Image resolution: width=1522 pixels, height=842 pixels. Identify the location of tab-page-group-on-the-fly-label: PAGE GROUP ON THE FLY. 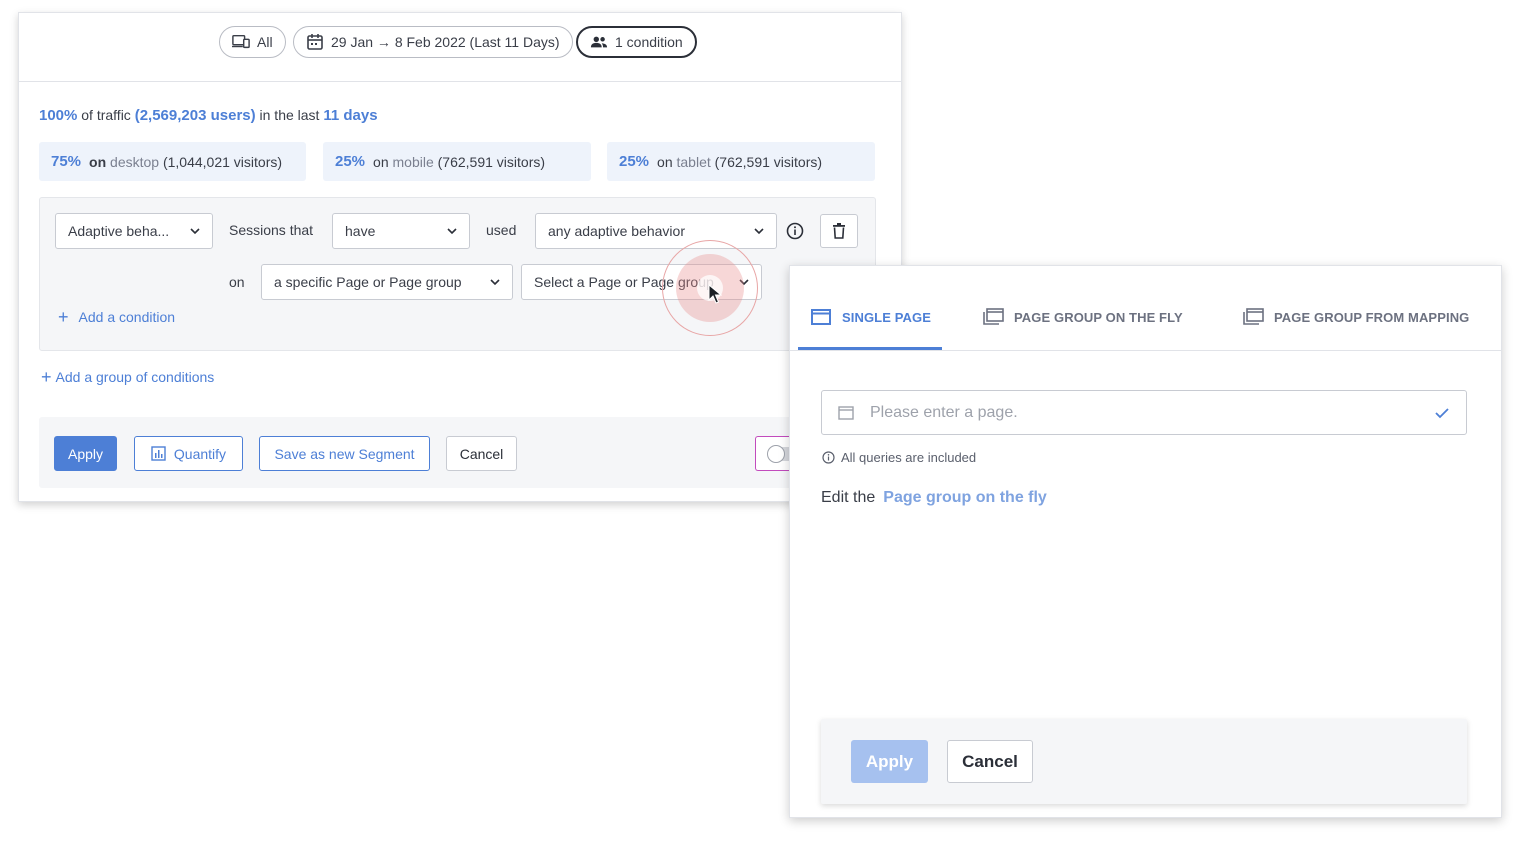
(1098, 317).